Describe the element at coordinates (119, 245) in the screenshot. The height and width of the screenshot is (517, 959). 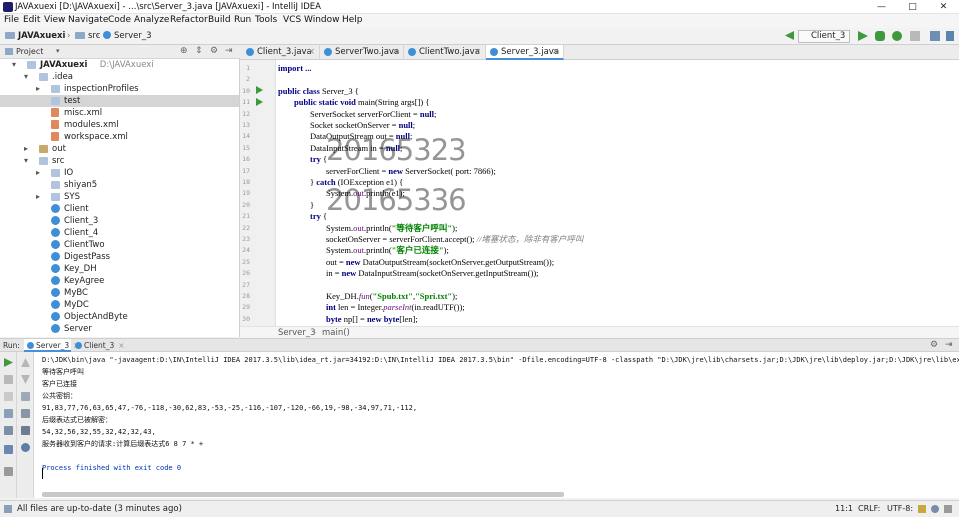
I see `tree-item: ClientTwo` at that location.